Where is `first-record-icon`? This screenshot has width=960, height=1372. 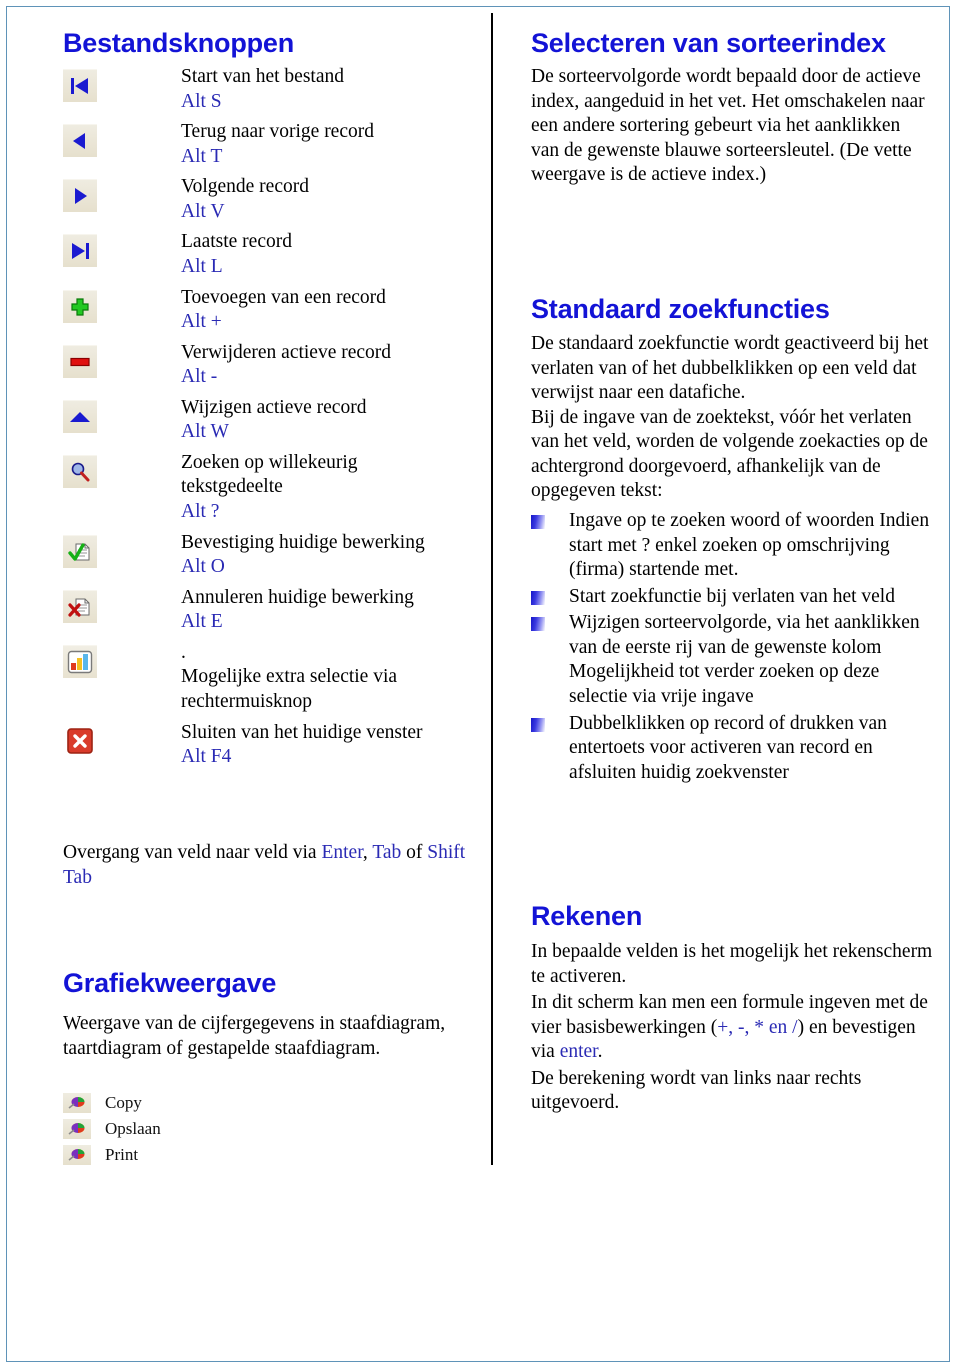 first-record-icon is located at coordinates (80, 85).